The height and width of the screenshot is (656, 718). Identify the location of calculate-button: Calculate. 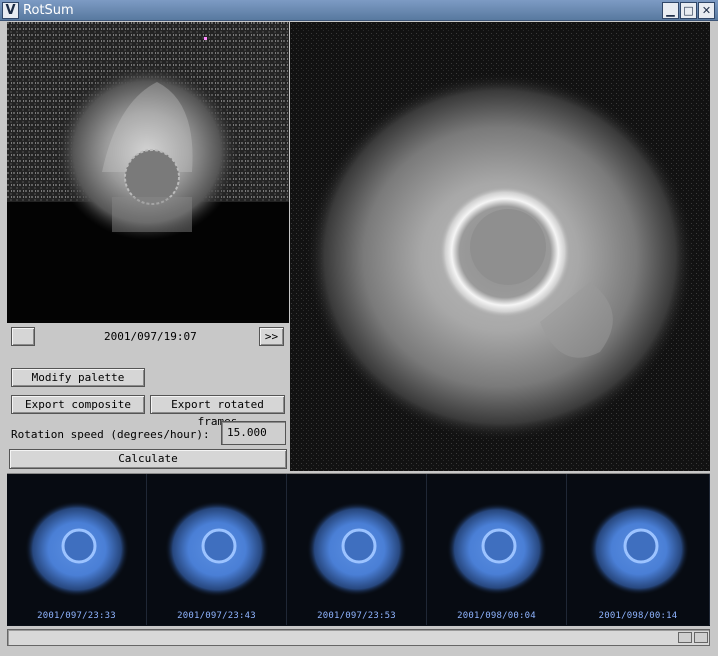
(148, 459).